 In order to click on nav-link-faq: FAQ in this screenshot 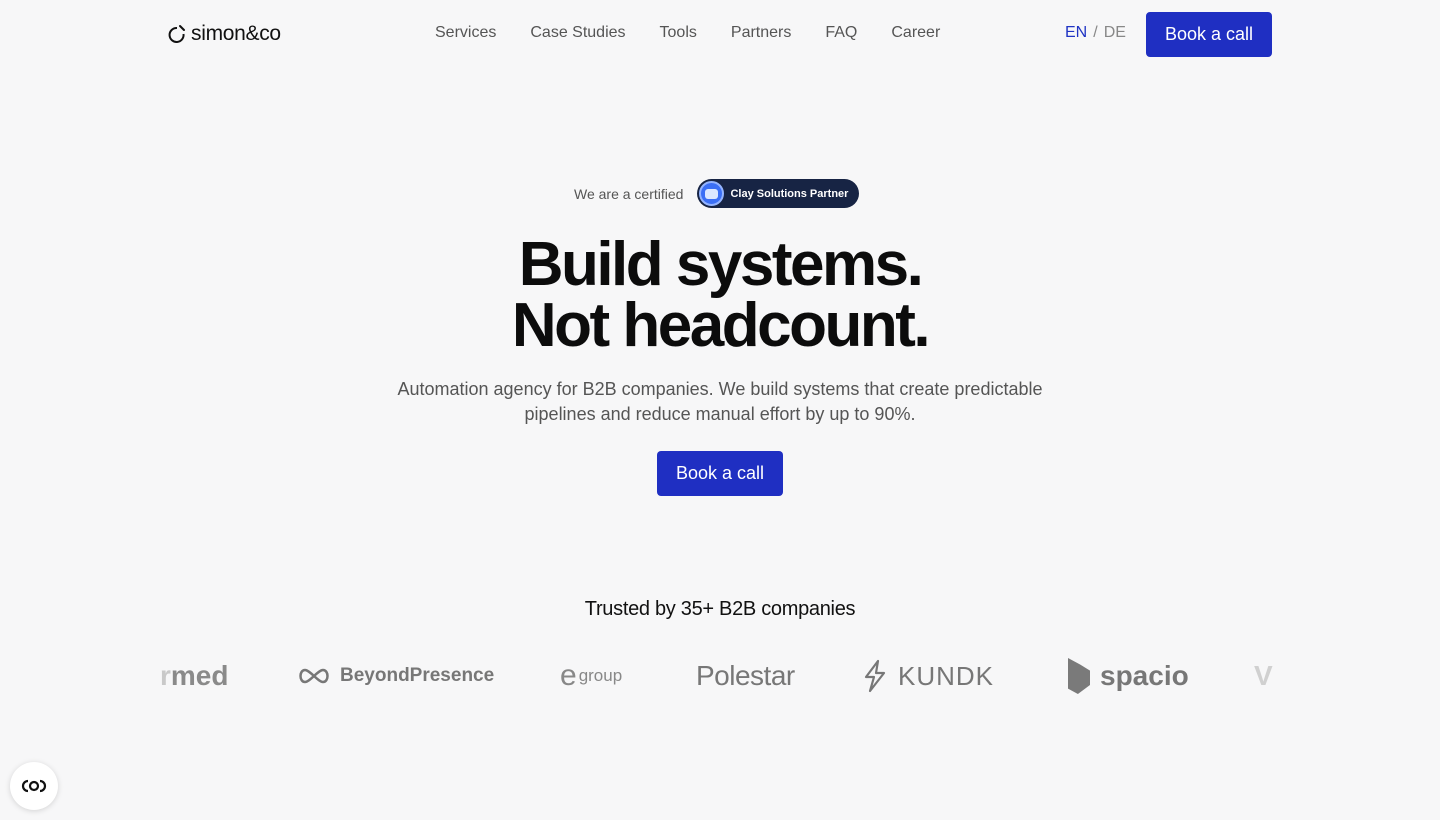, I will do `click(841, 33)`.